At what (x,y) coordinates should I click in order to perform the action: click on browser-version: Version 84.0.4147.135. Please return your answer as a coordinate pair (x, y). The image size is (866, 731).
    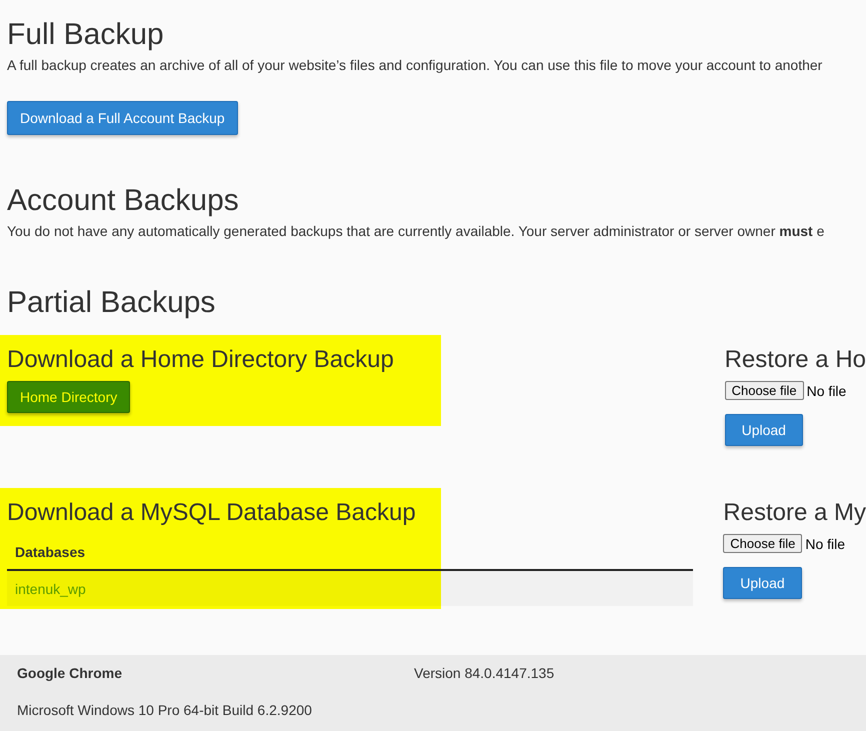
    Looking at the image, I should click on (484, 673).